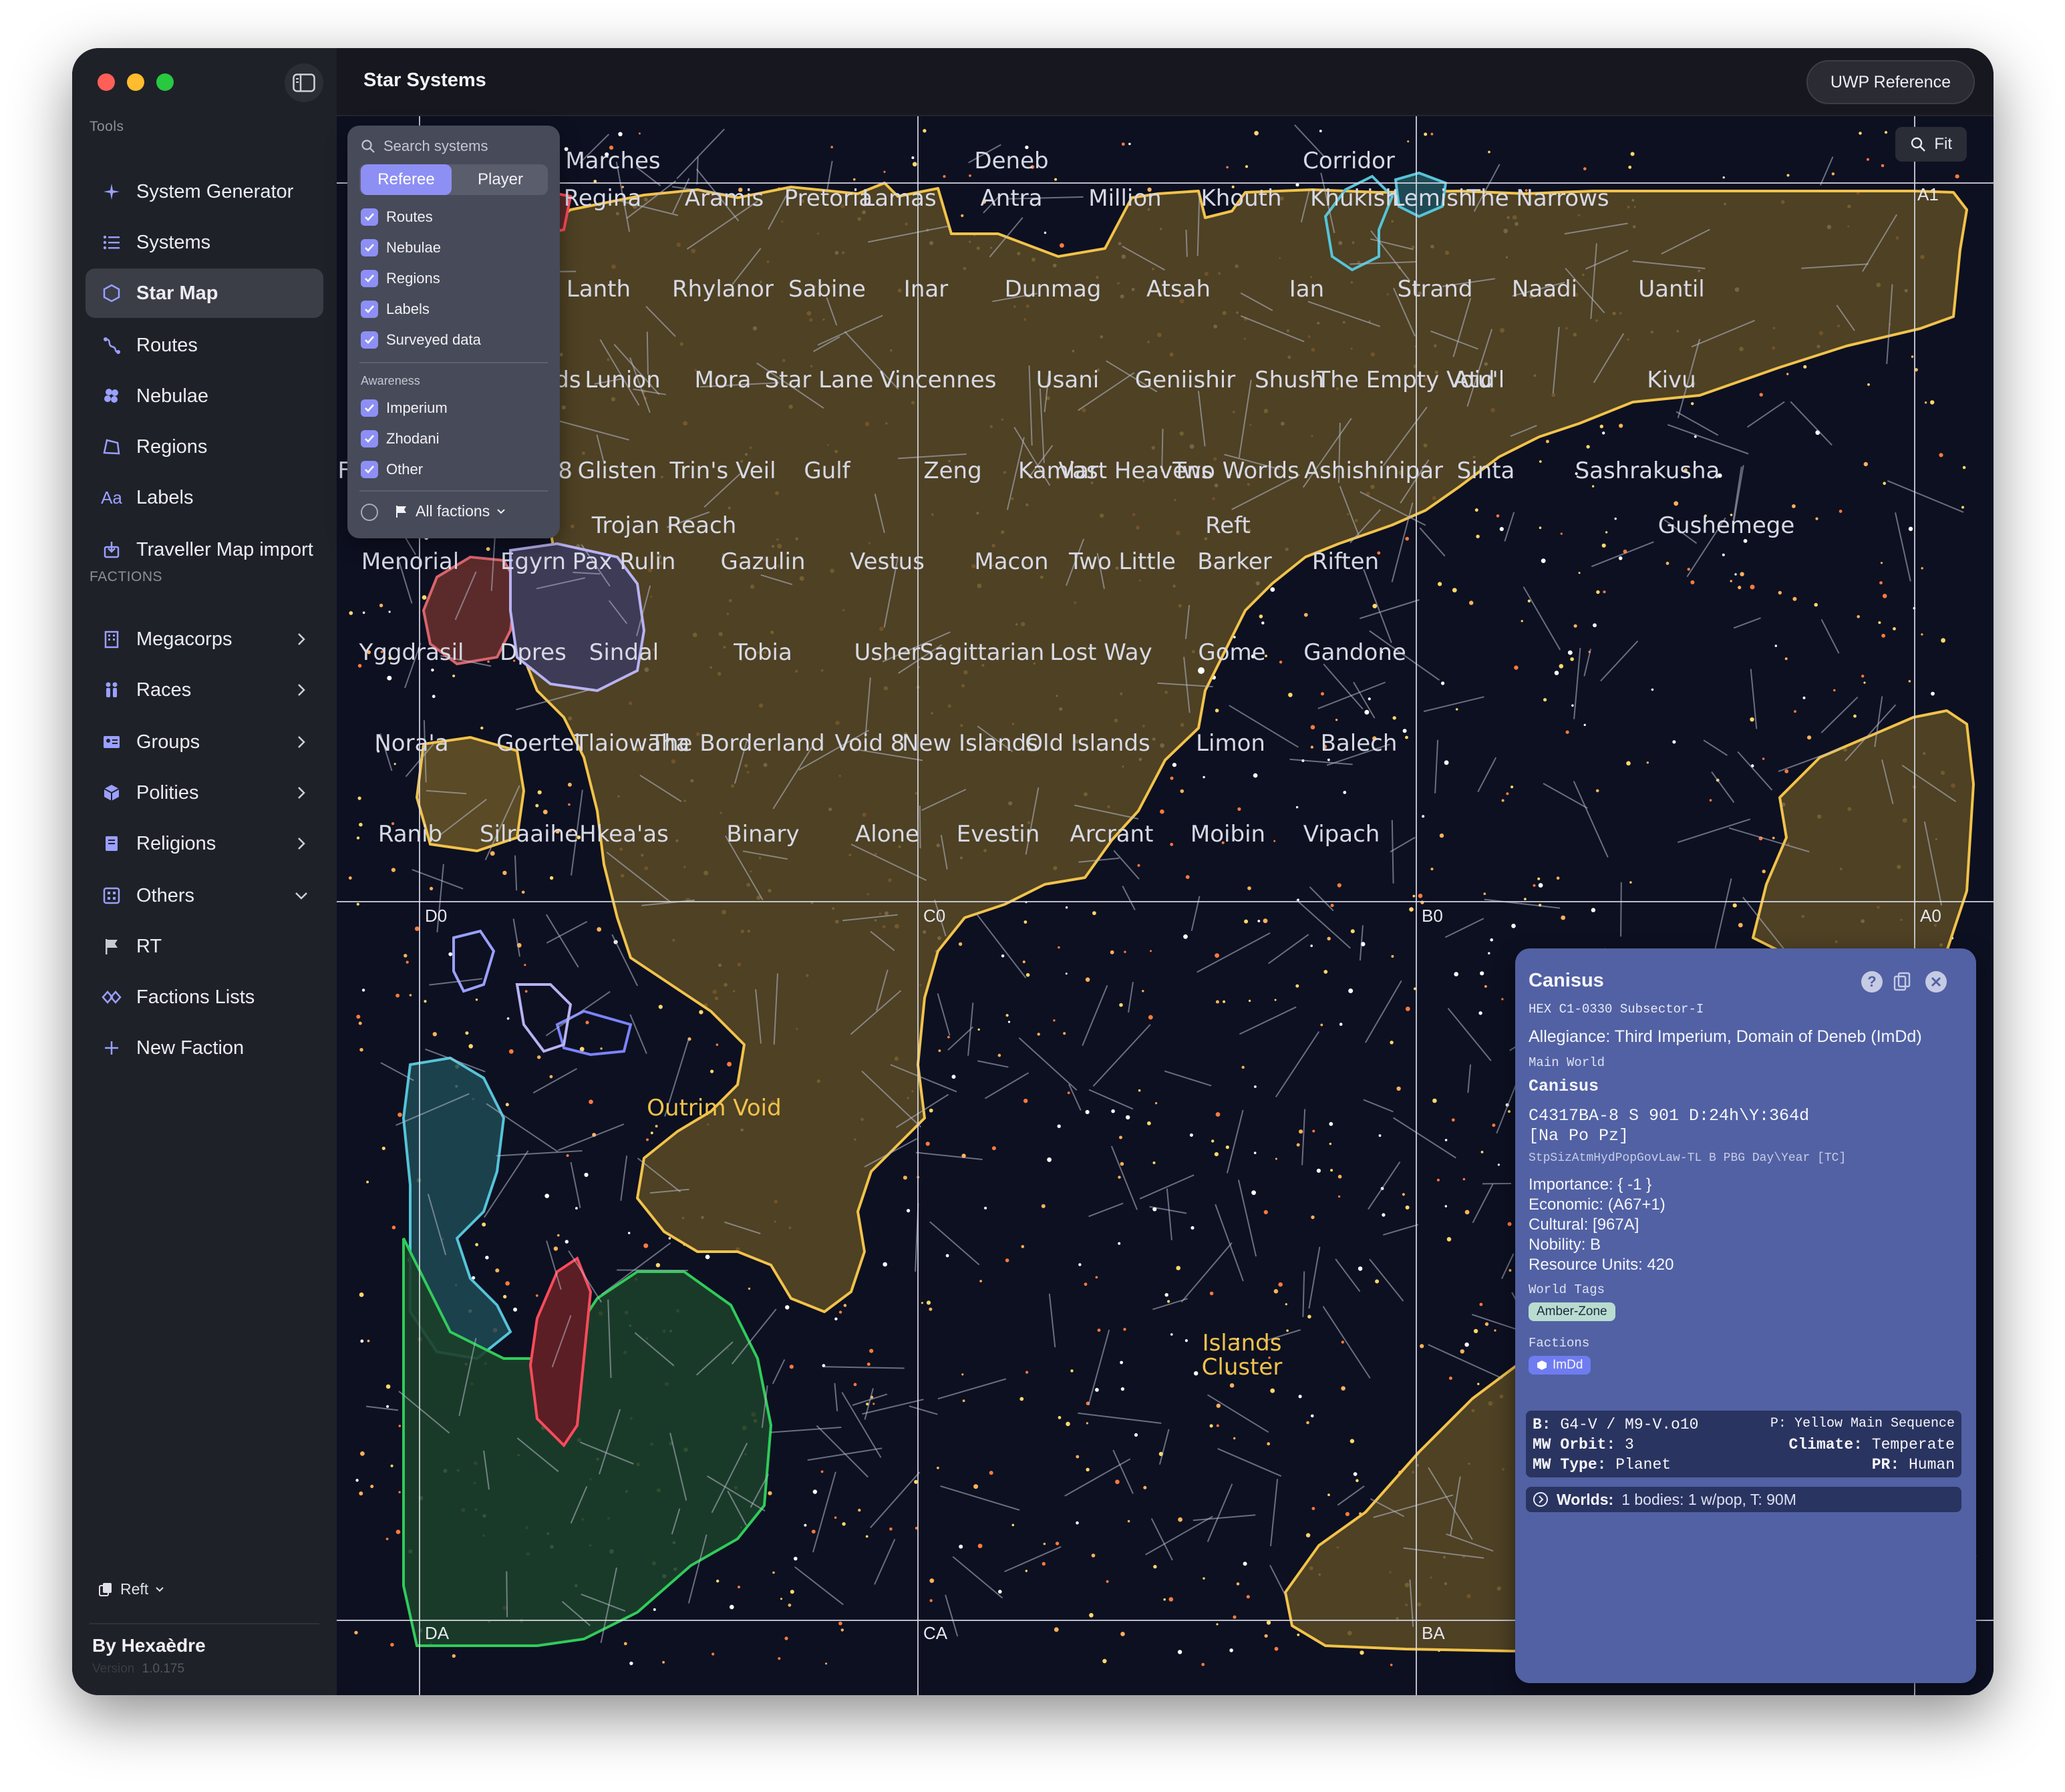  What do you see at coordinates (205, 497) in the screenshot?
I see `nav-labels: Aa Labels` at bounding box center [205, 497].